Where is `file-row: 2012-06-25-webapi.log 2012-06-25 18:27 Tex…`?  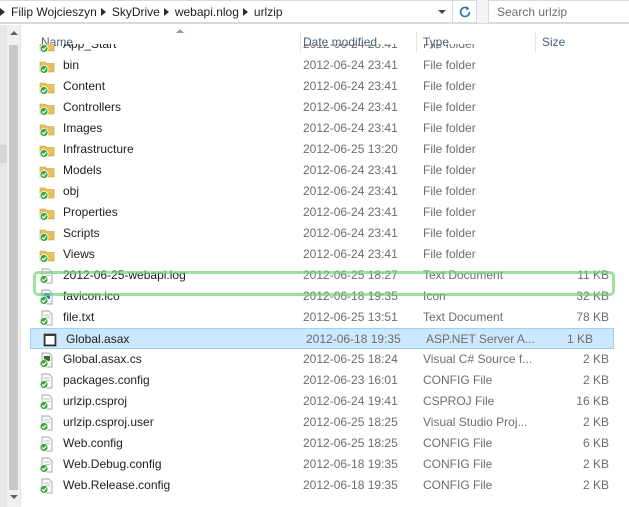 file-row: 2012-06-25-webapi.log 2012-06-25 18:27 Tex… is located at coordinates (328, 275).